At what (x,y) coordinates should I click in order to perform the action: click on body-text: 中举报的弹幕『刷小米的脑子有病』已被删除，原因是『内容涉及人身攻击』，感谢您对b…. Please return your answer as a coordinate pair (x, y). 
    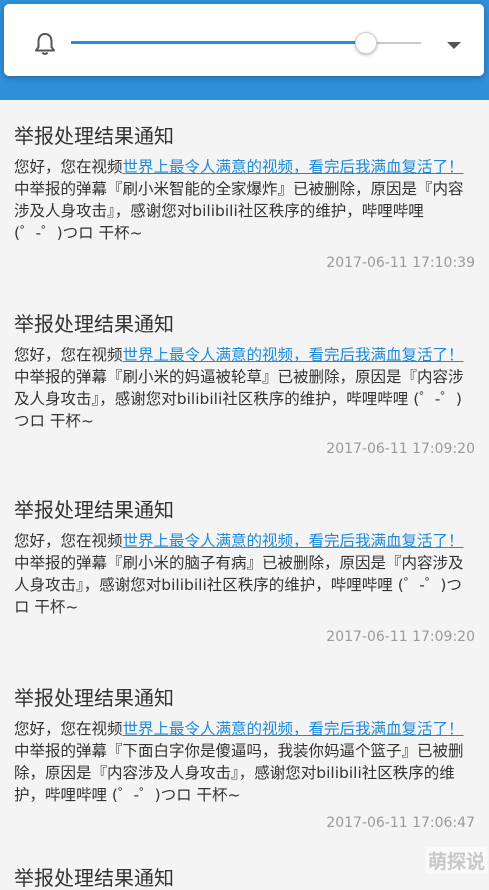
    Looking at the image, I should click on (239, 585).